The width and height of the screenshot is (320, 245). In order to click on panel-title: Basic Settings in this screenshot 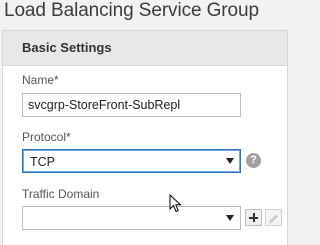, I will do `click(67, 47)`.